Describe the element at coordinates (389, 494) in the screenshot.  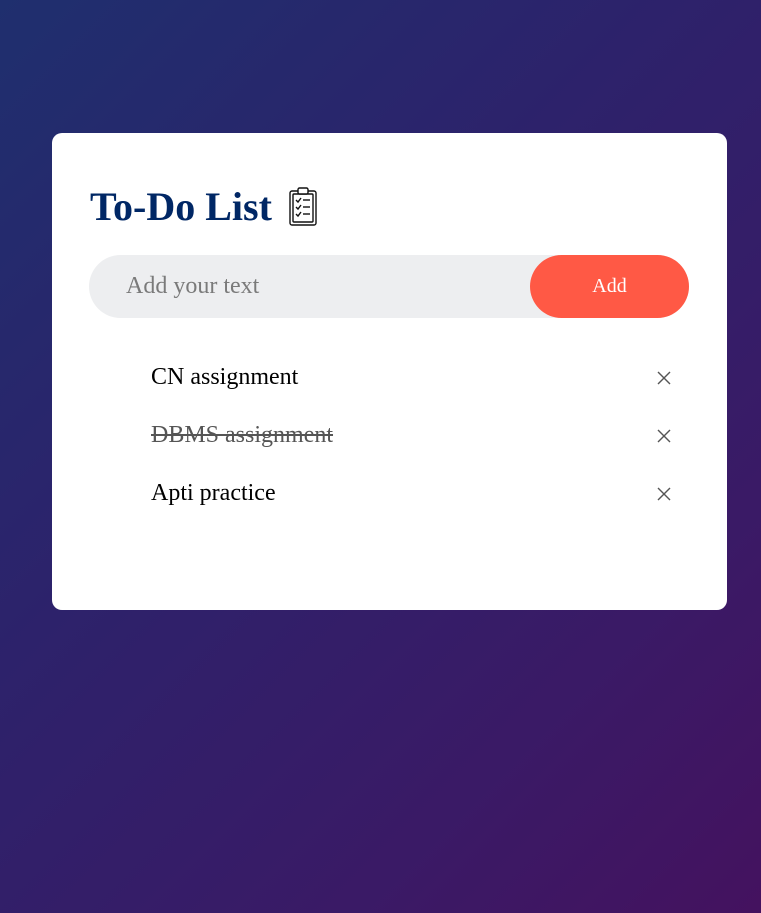
I see `task-item: Apti practice` at that location.